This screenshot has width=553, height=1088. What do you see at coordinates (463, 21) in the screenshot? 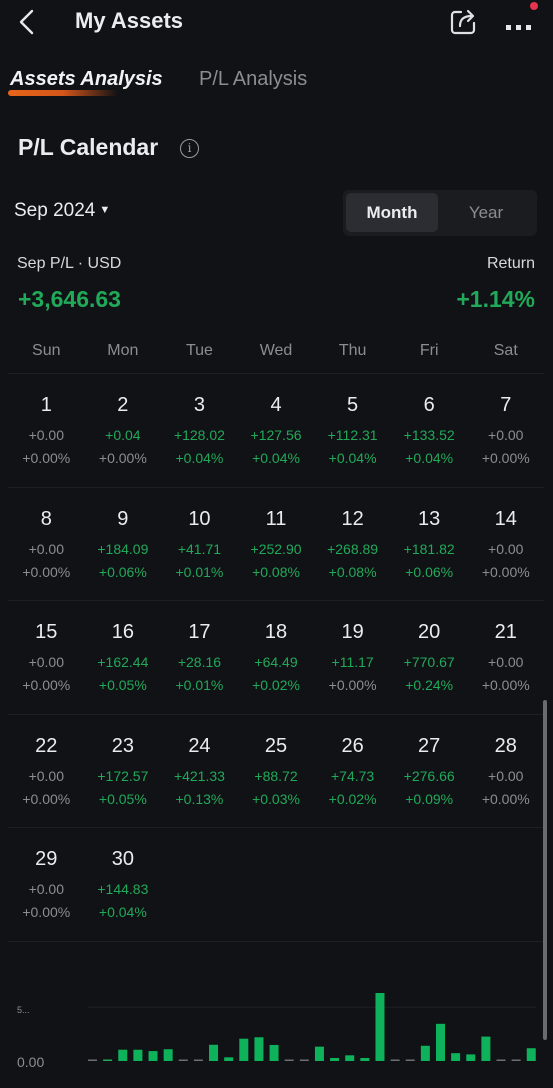
I see `share-button` at bounding box center [463, 21].